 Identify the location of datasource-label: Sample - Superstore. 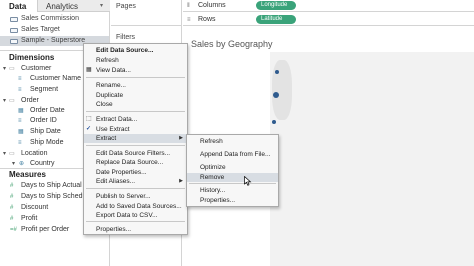
(53, 40).